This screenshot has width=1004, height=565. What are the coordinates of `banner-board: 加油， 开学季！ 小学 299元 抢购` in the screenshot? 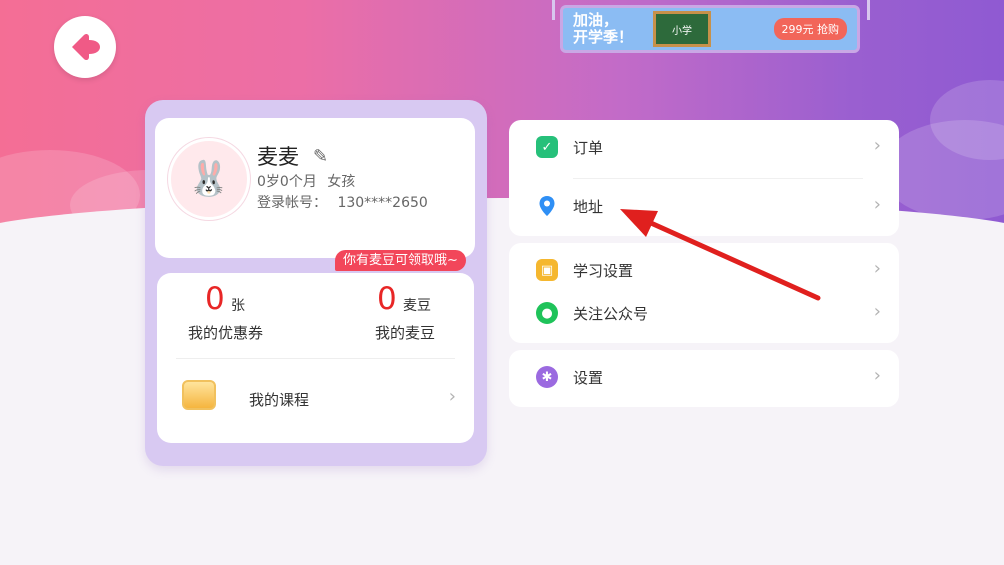 It's located at (710, 29).